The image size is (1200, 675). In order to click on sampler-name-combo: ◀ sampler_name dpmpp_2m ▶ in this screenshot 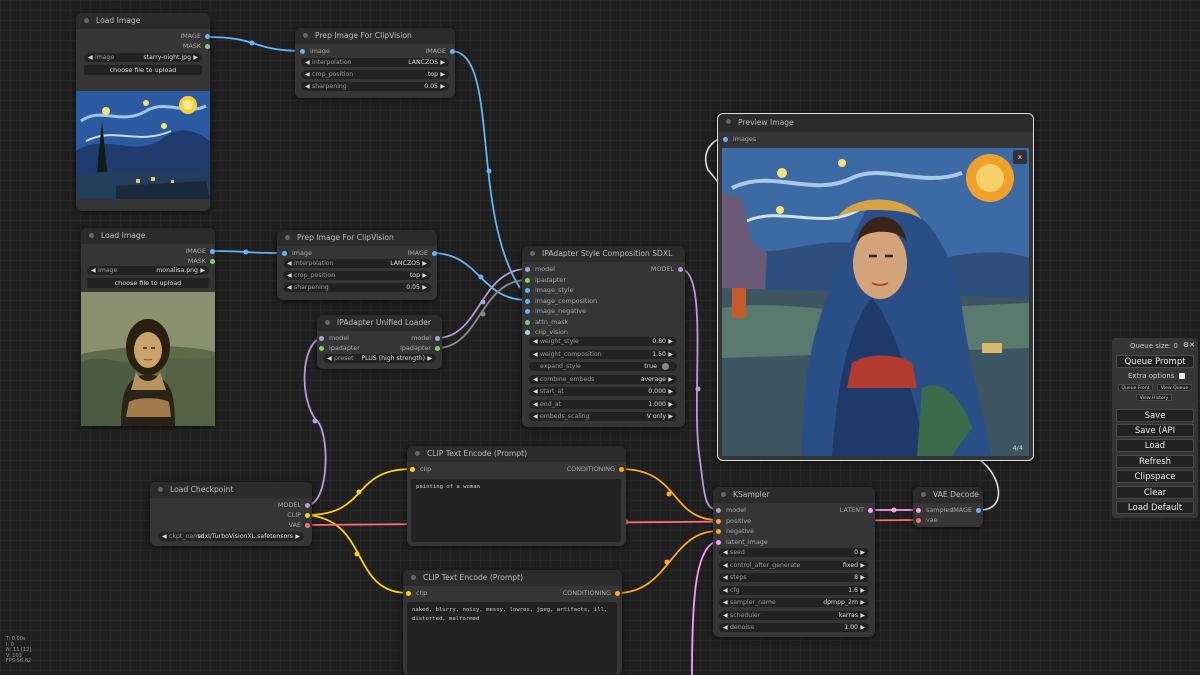, I will do `click(794, 602)`.